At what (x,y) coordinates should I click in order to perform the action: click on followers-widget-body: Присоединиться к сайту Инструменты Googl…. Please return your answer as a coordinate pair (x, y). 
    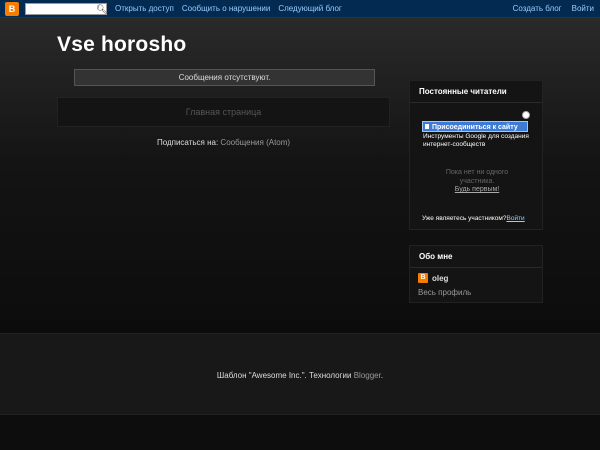
    Looking at the image, I should click on (476, 168).